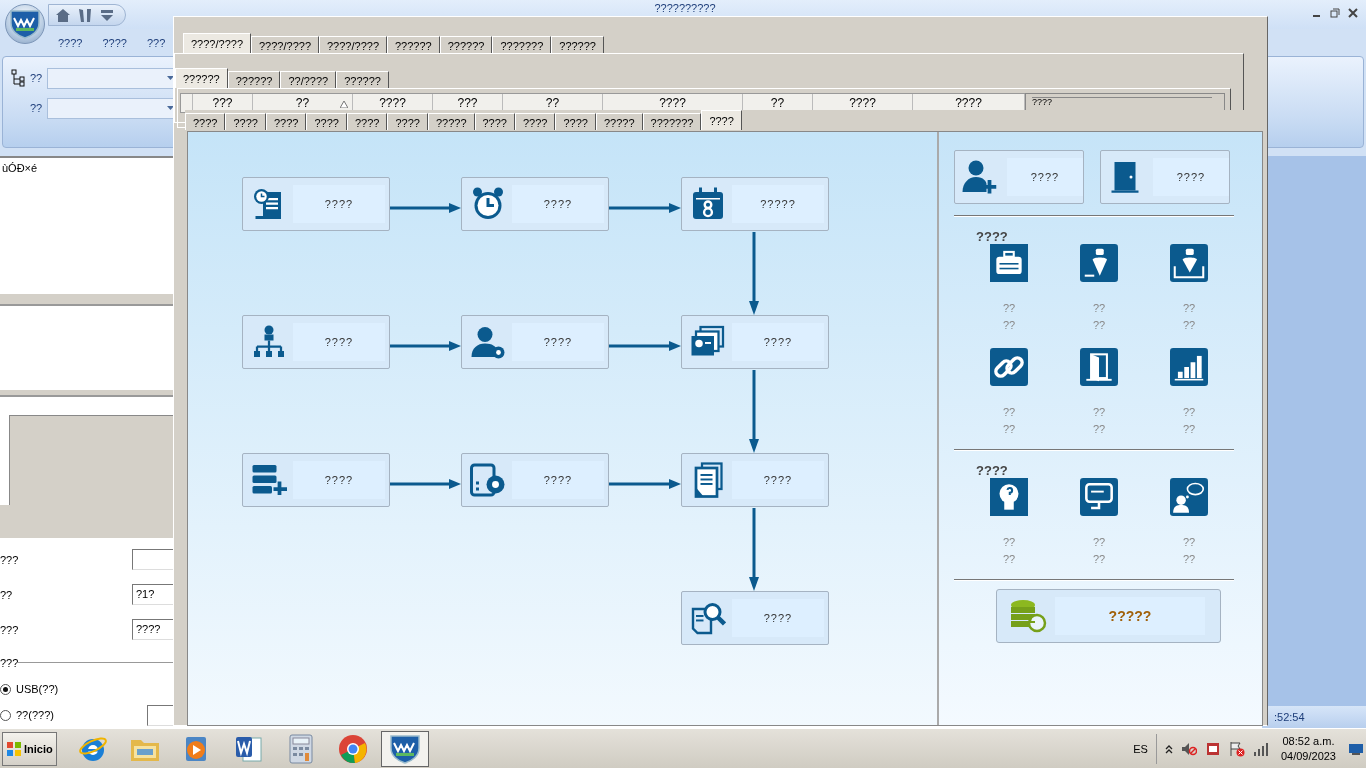  I want to click on app-menu-button, so click(25, 24).